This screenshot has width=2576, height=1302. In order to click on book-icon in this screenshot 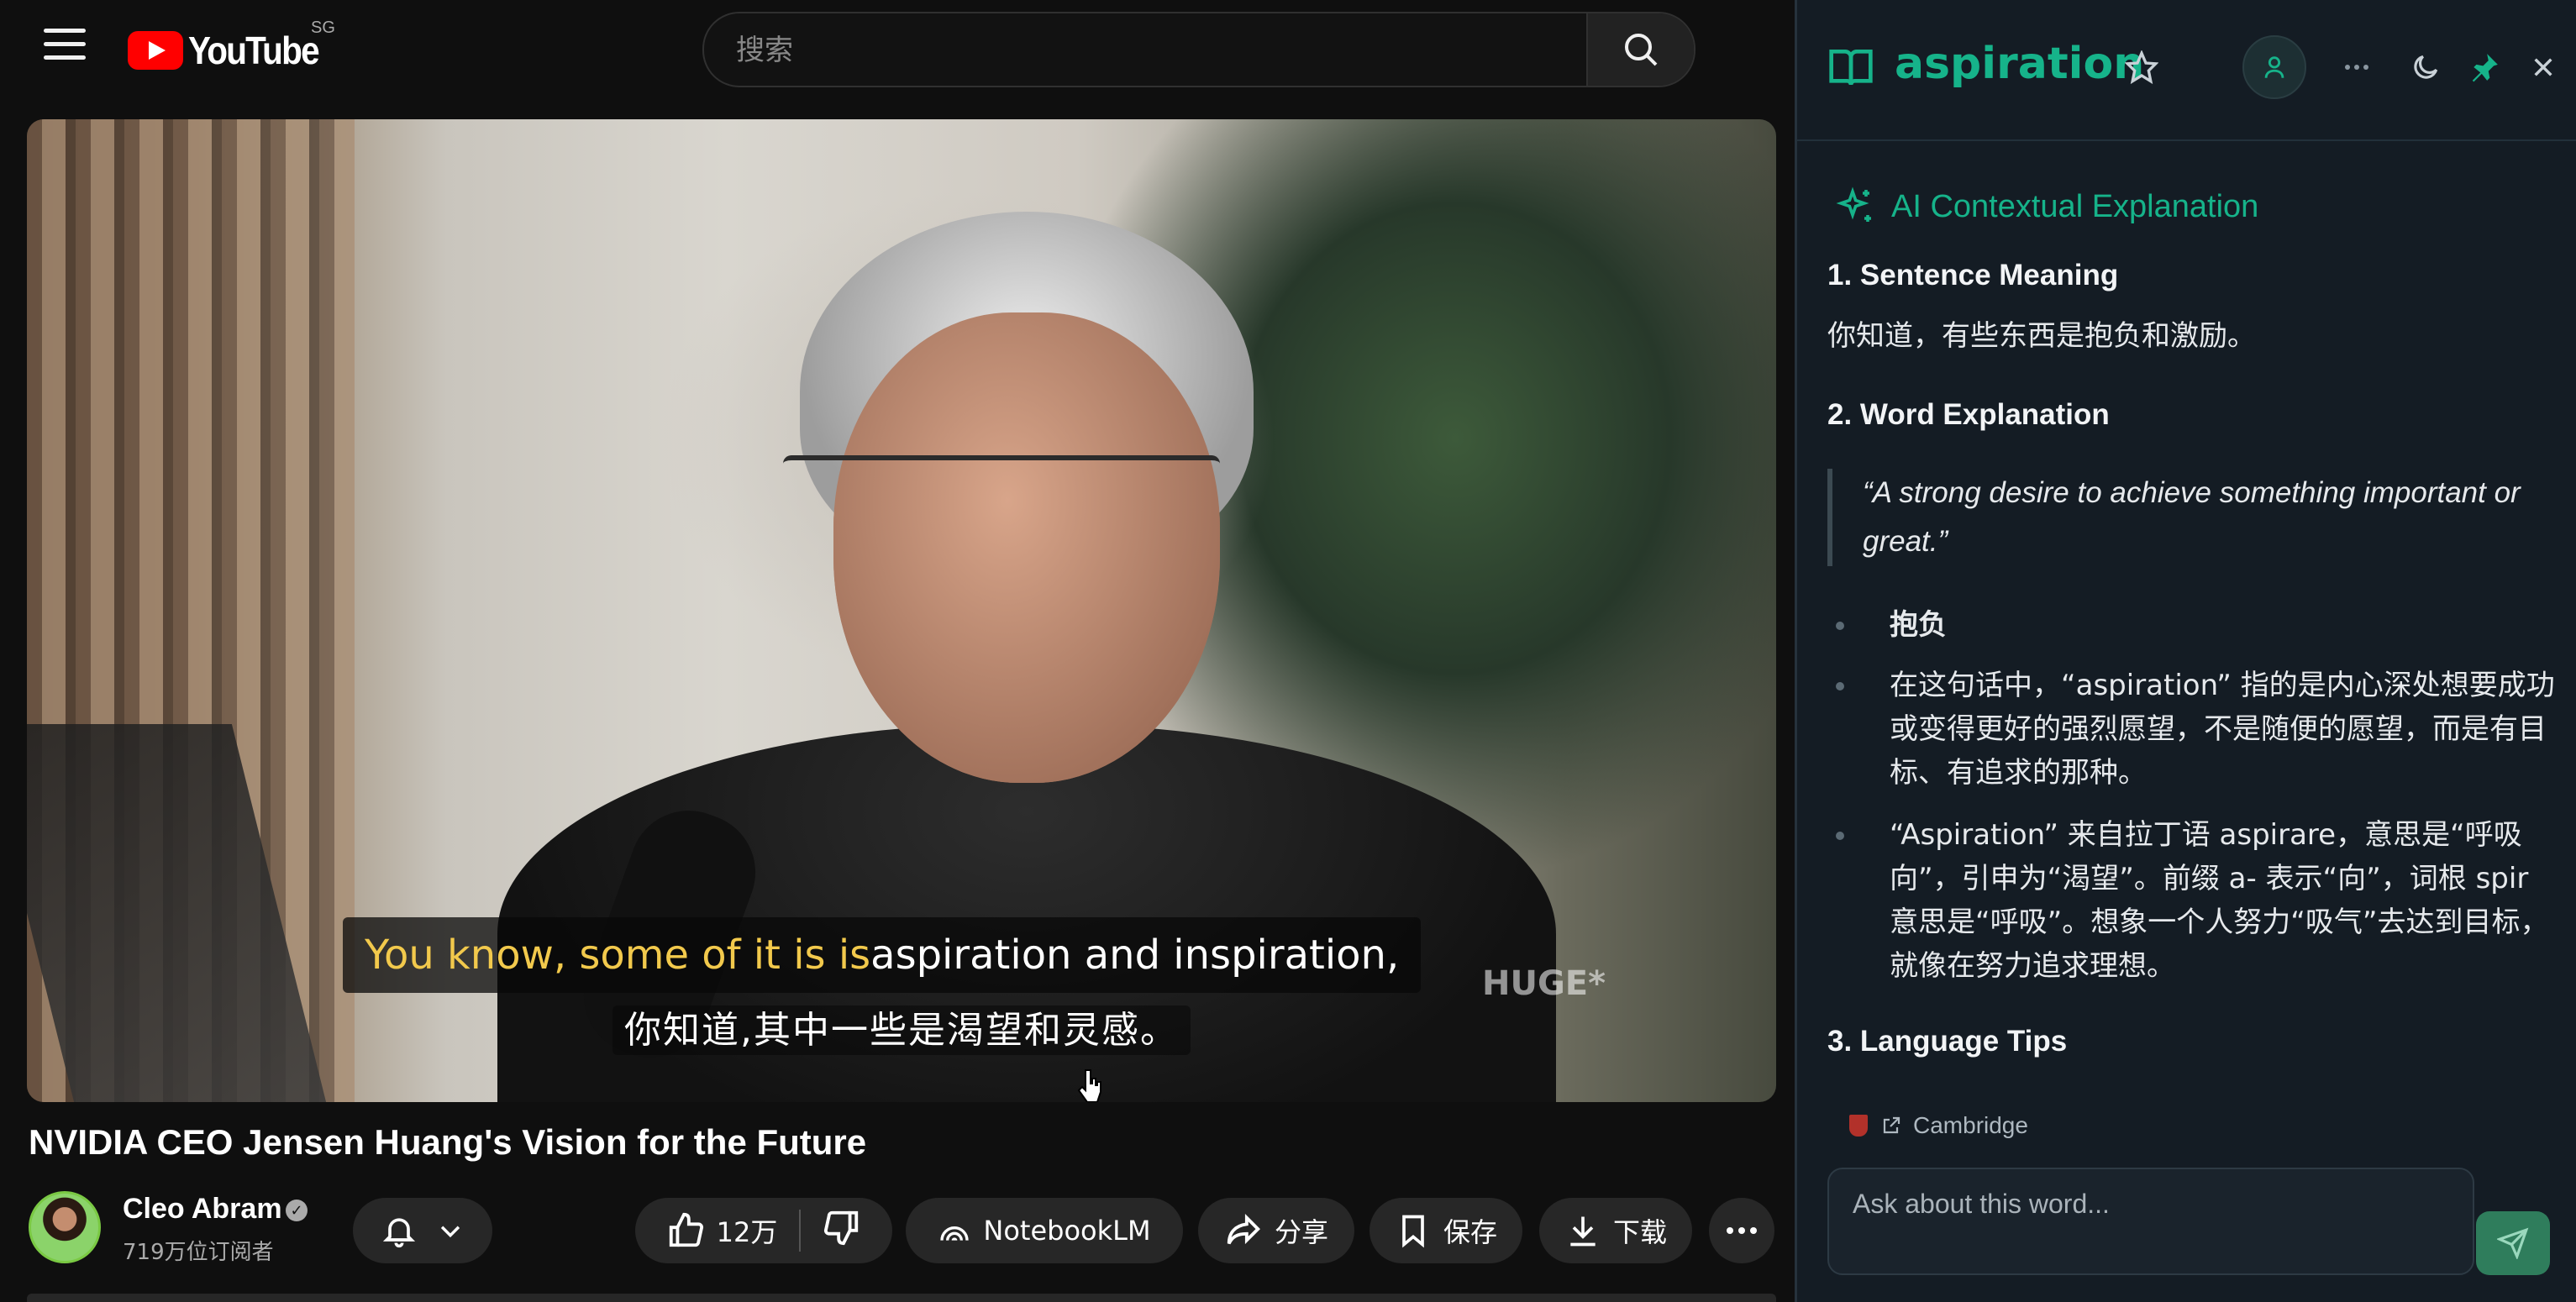, I will do `click(1851, 68)`.